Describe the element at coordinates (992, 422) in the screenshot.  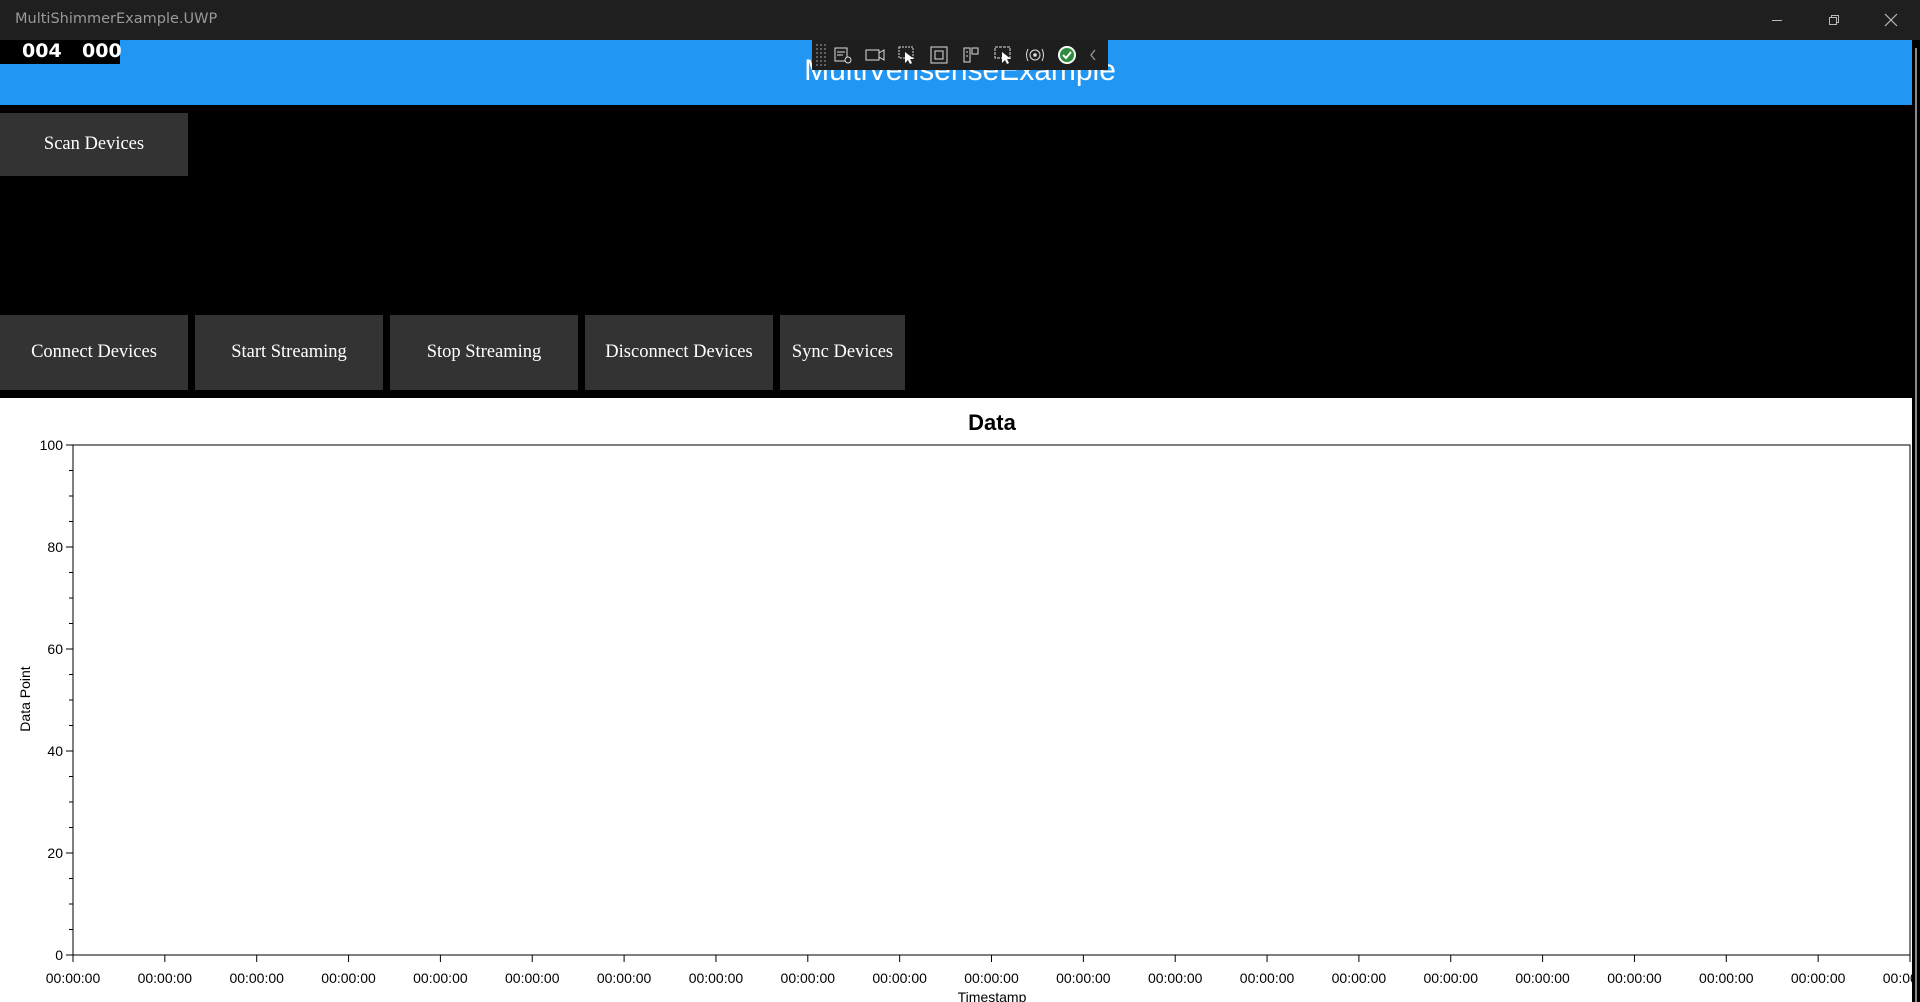
I see `chart-title: Data` at that location.